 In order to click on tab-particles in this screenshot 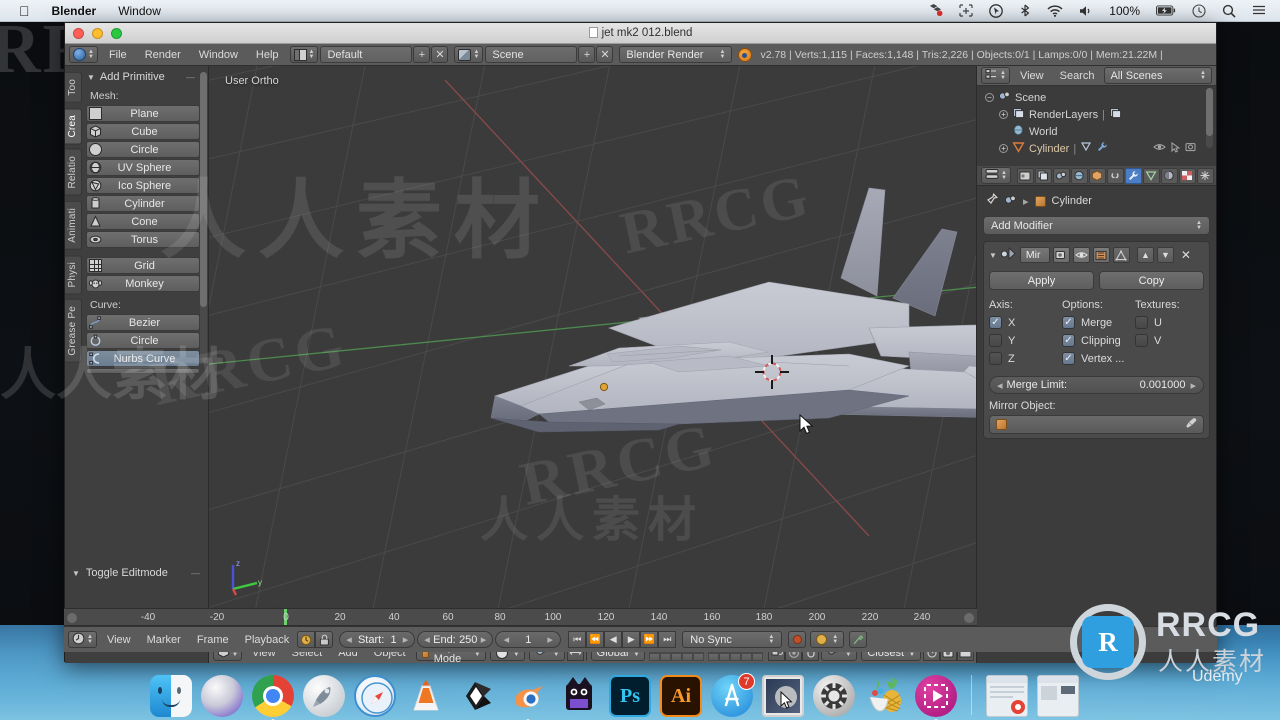, I will do `click(1205, 175)`.